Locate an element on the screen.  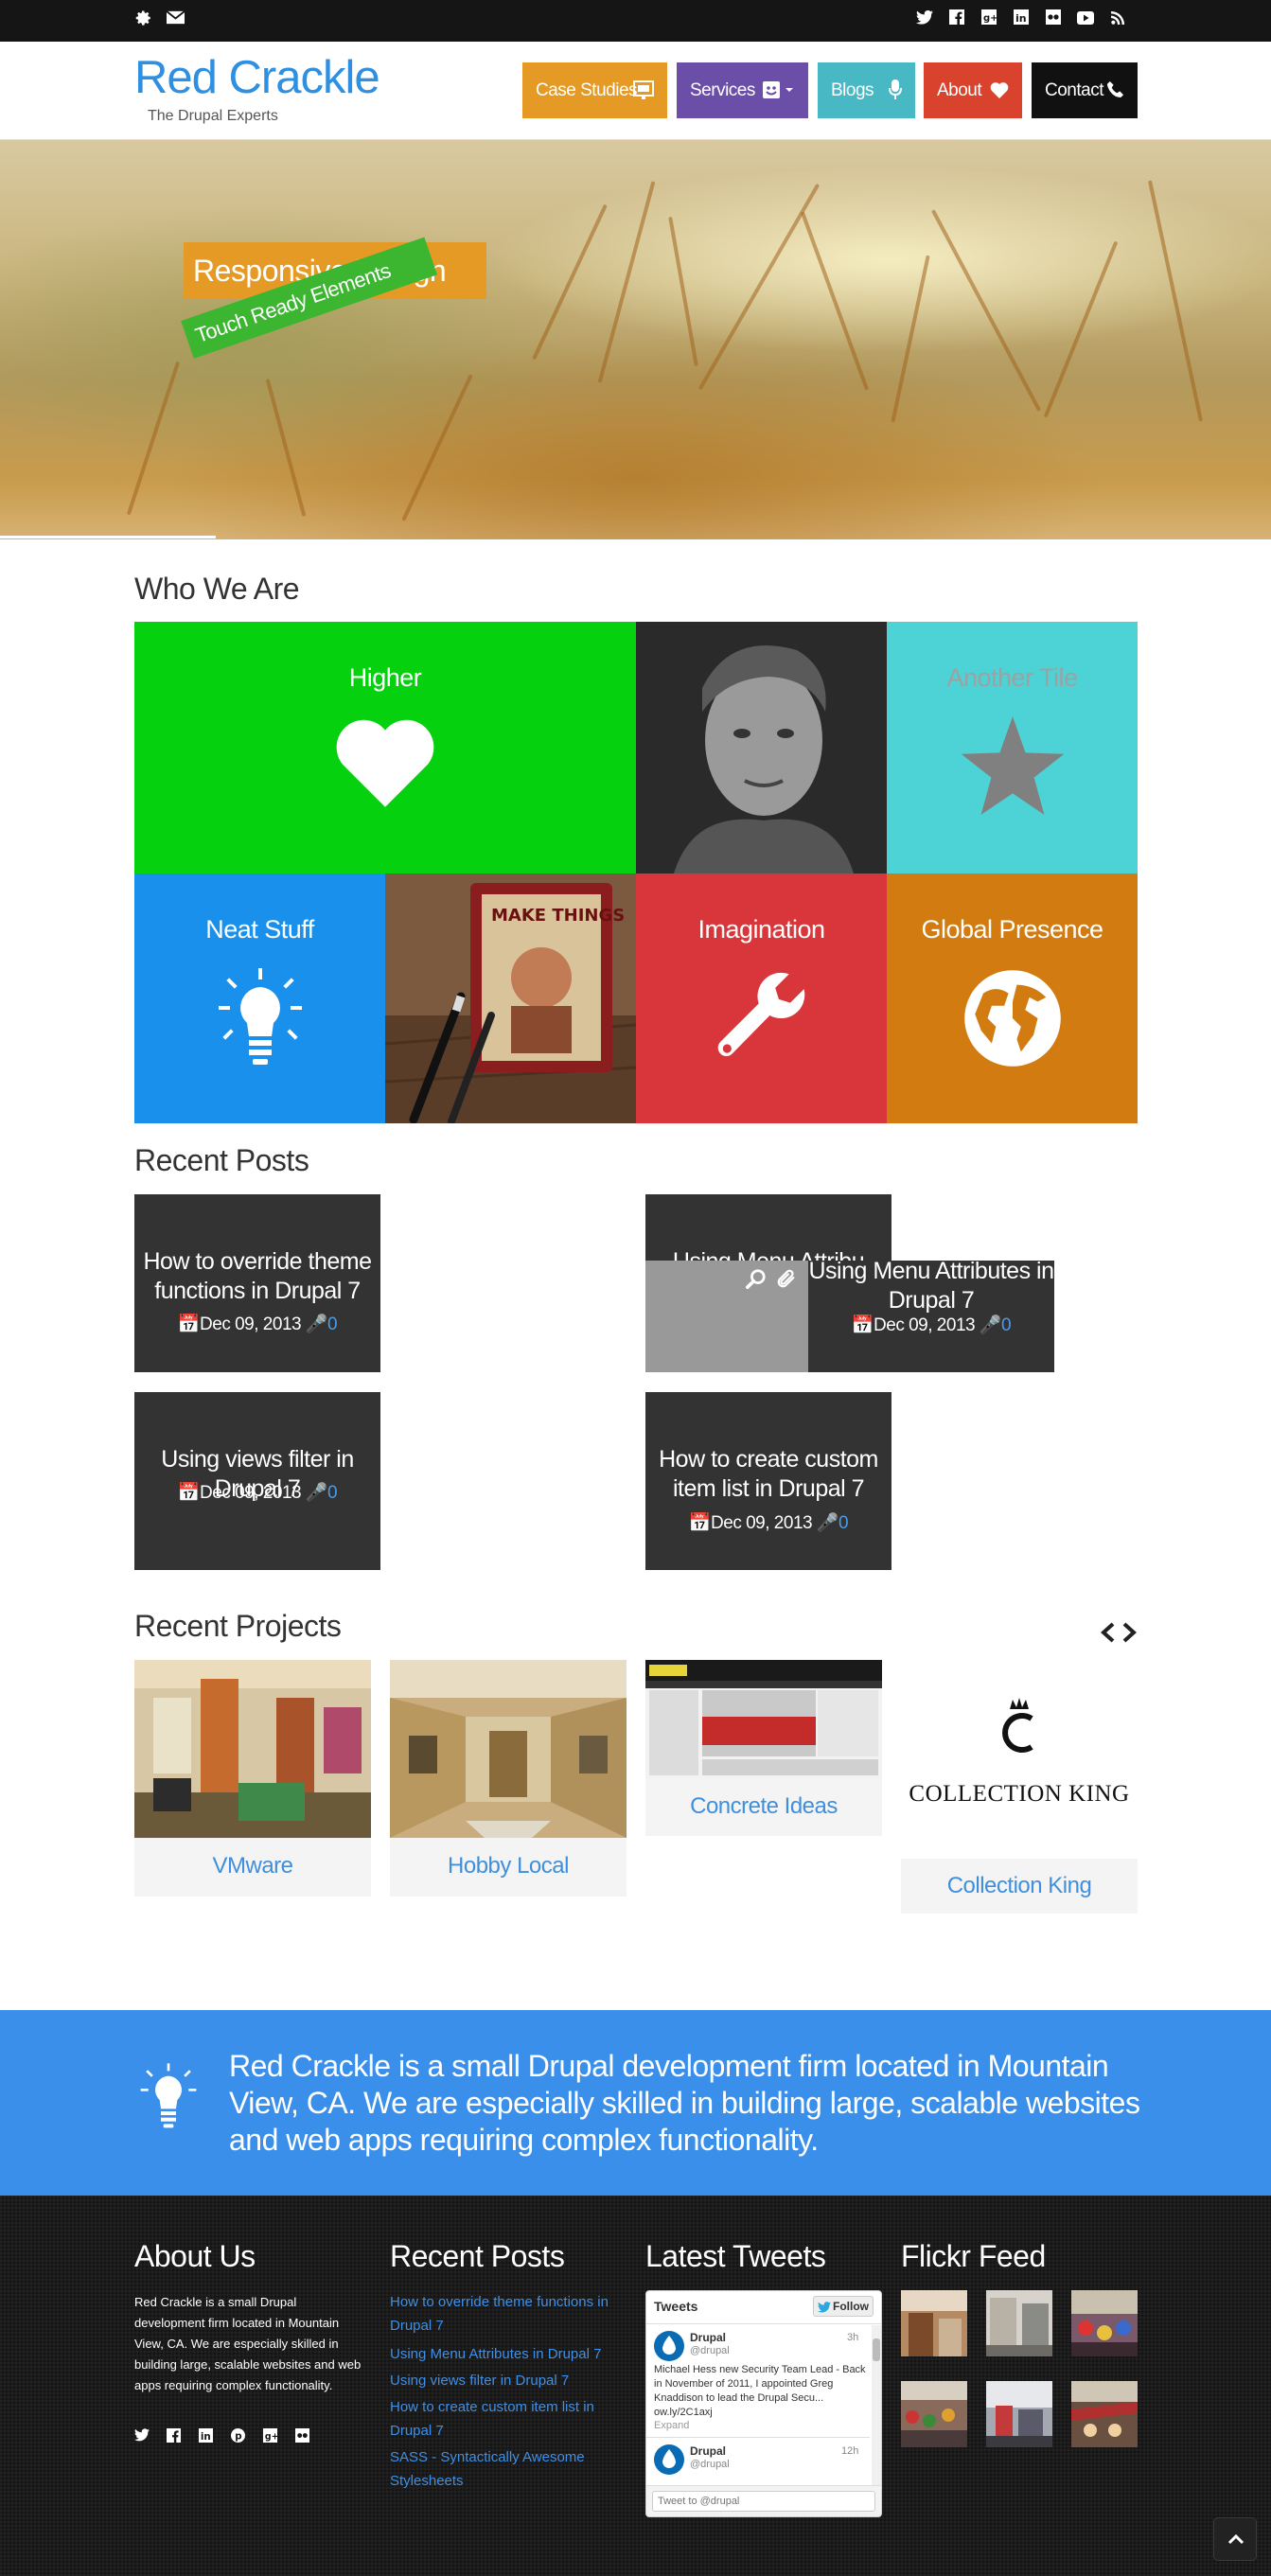
post-card-back: Using Menu Attribu is located at coordinates (768, 1227).